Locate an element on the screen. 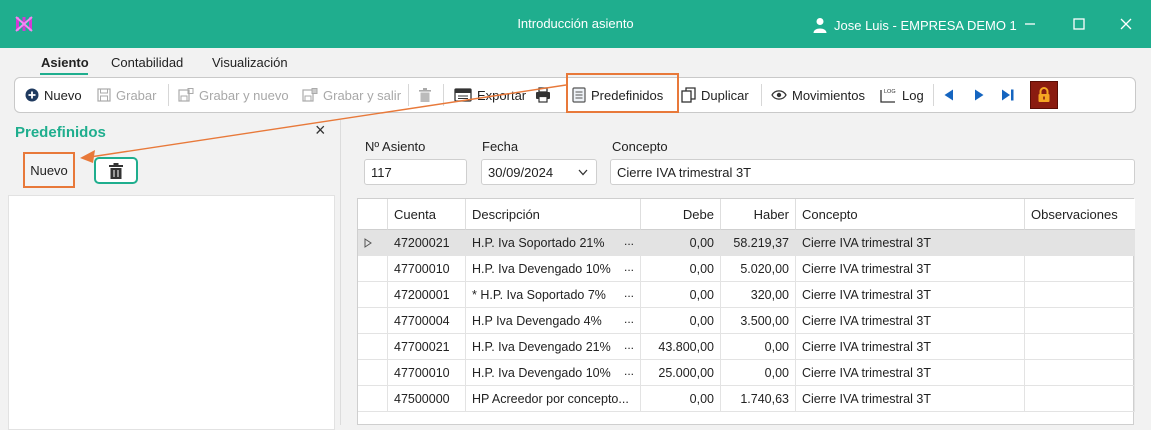  minimize-button is located at coordinates (1030, 24).